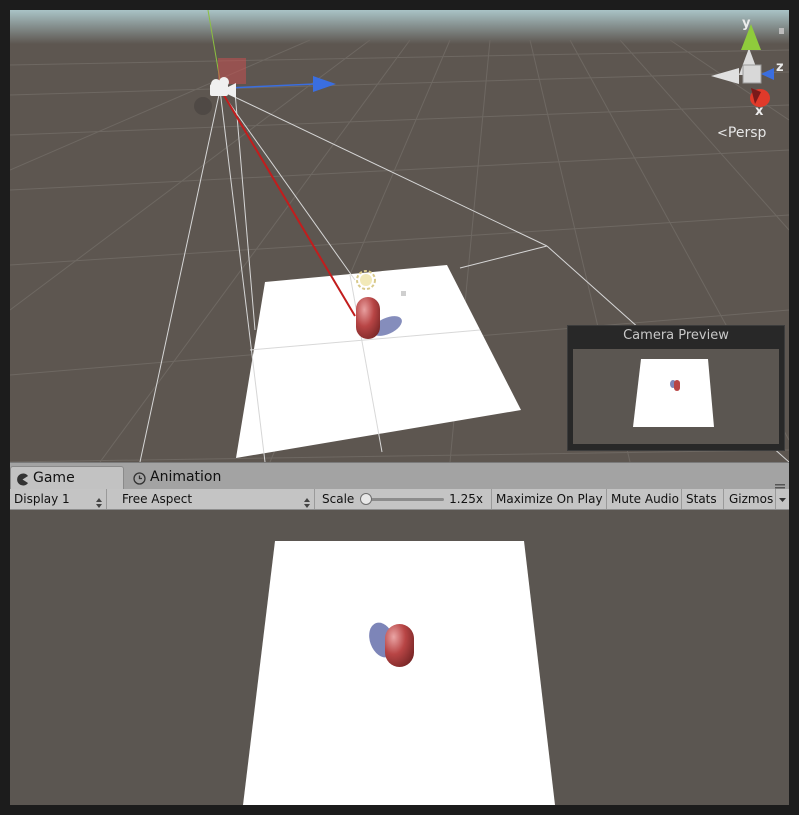 The image size is (799, 815). Describe the element at coordinates (399, 27) in the screenshot. I see `horizon-sky` at that location.